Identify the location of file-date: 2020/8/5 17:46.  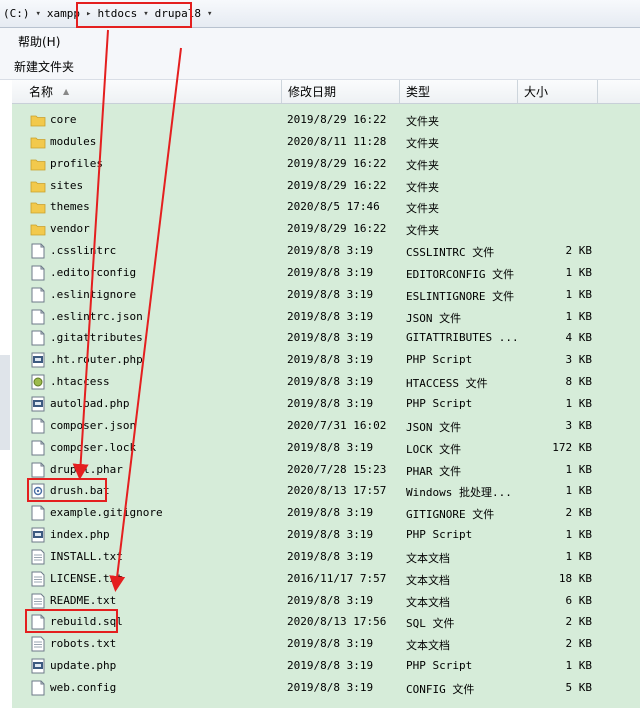
(333, 207).